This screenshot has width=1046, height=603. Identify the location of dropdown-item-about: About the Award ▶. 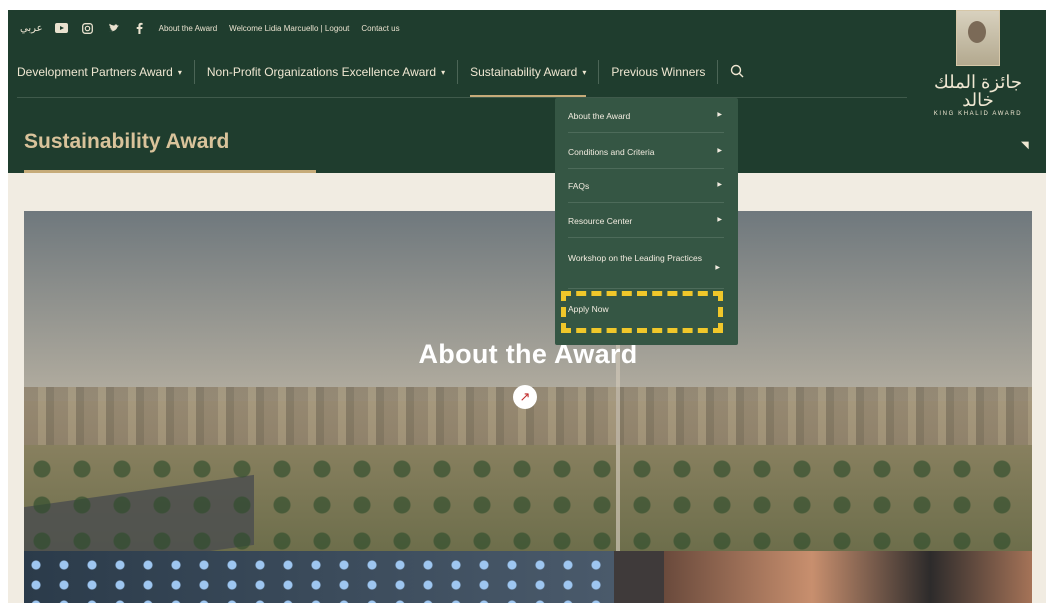
(645, 116).